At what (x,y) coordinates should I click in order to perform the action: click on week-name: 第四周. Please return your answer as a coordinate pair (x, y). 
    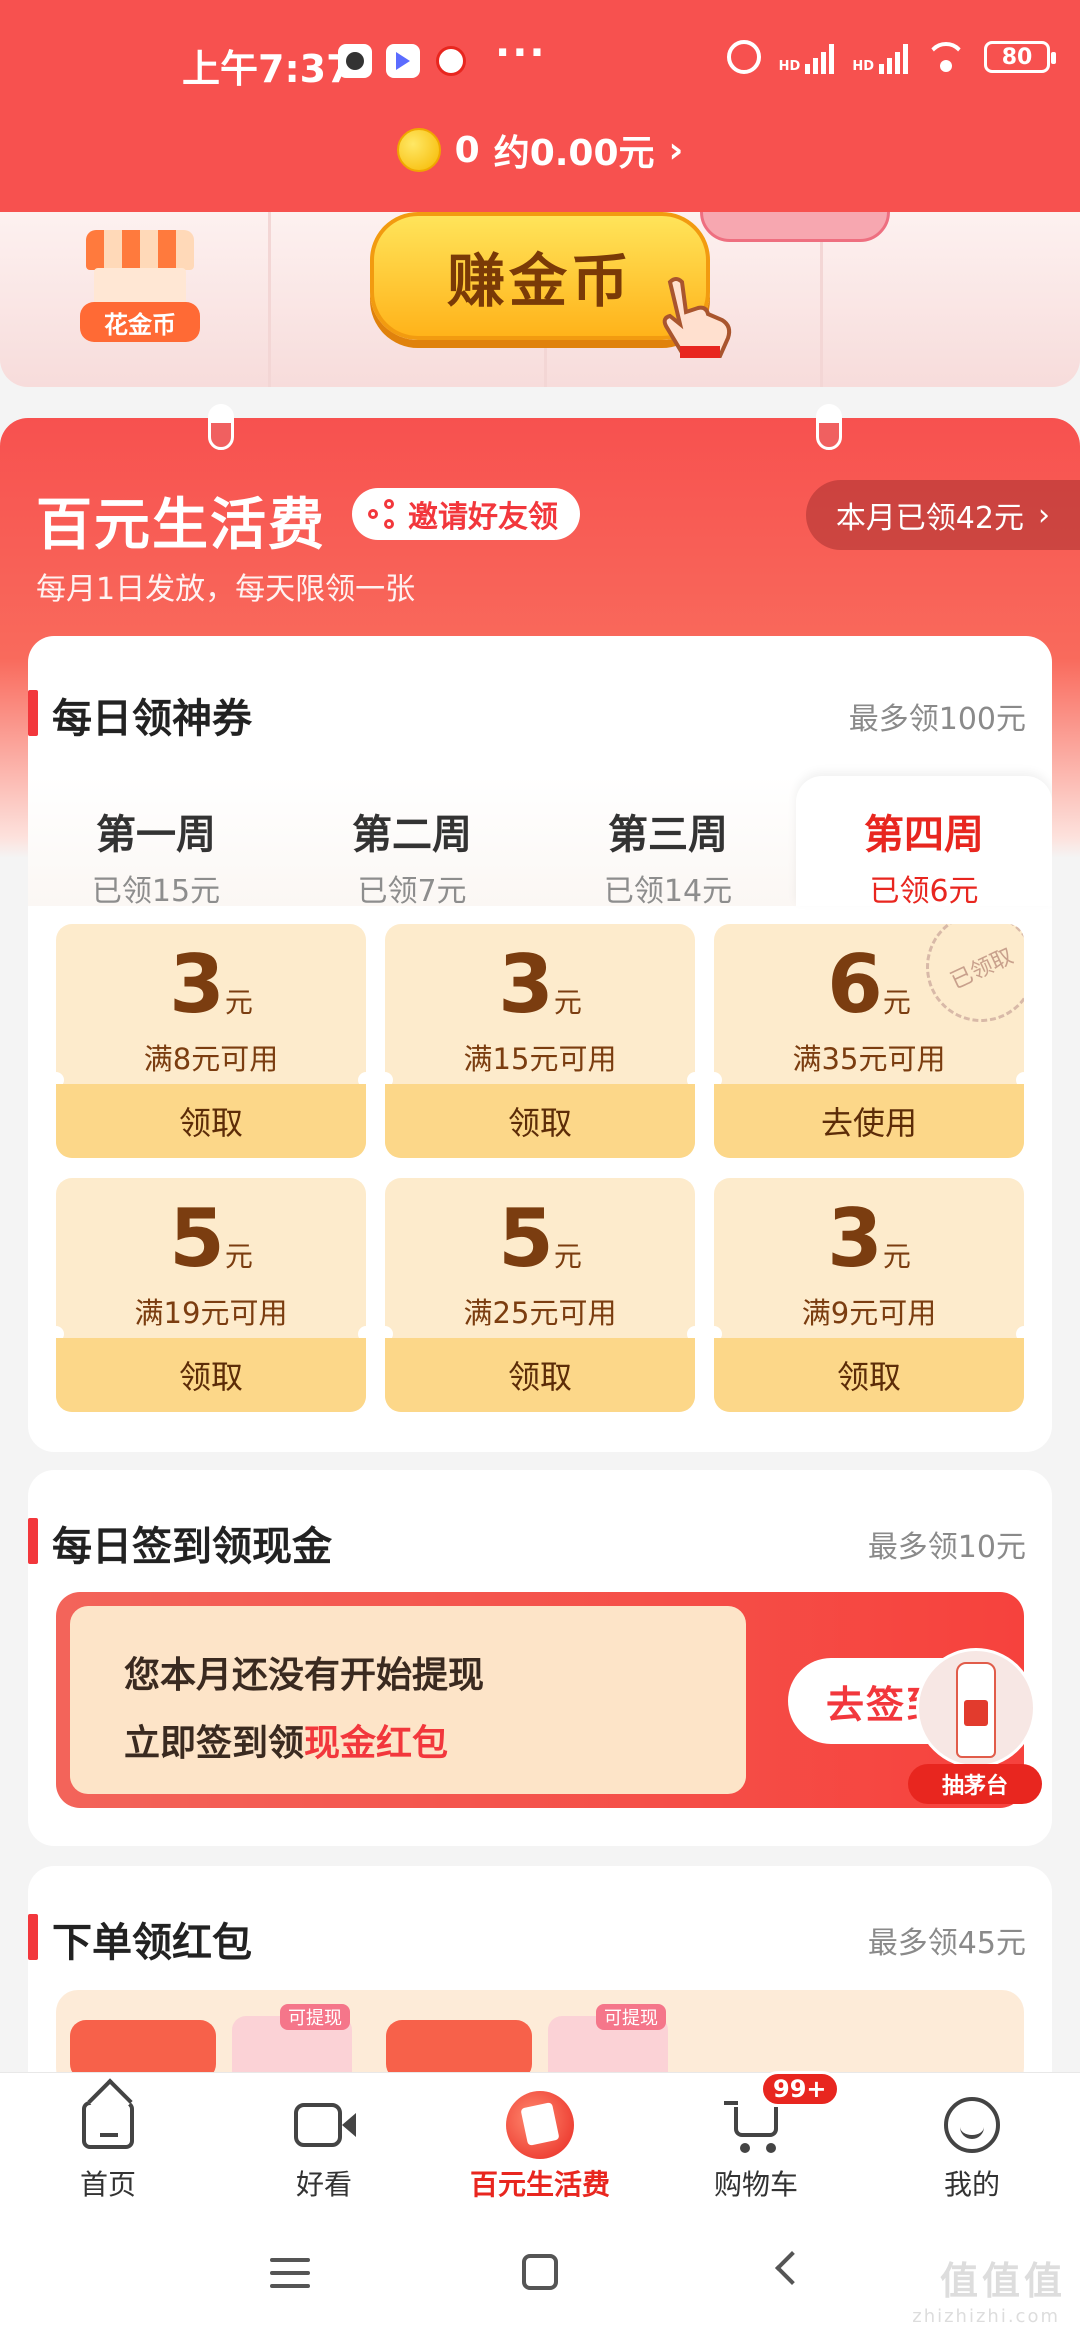
    Looking at the image, I should click on (924, 835).